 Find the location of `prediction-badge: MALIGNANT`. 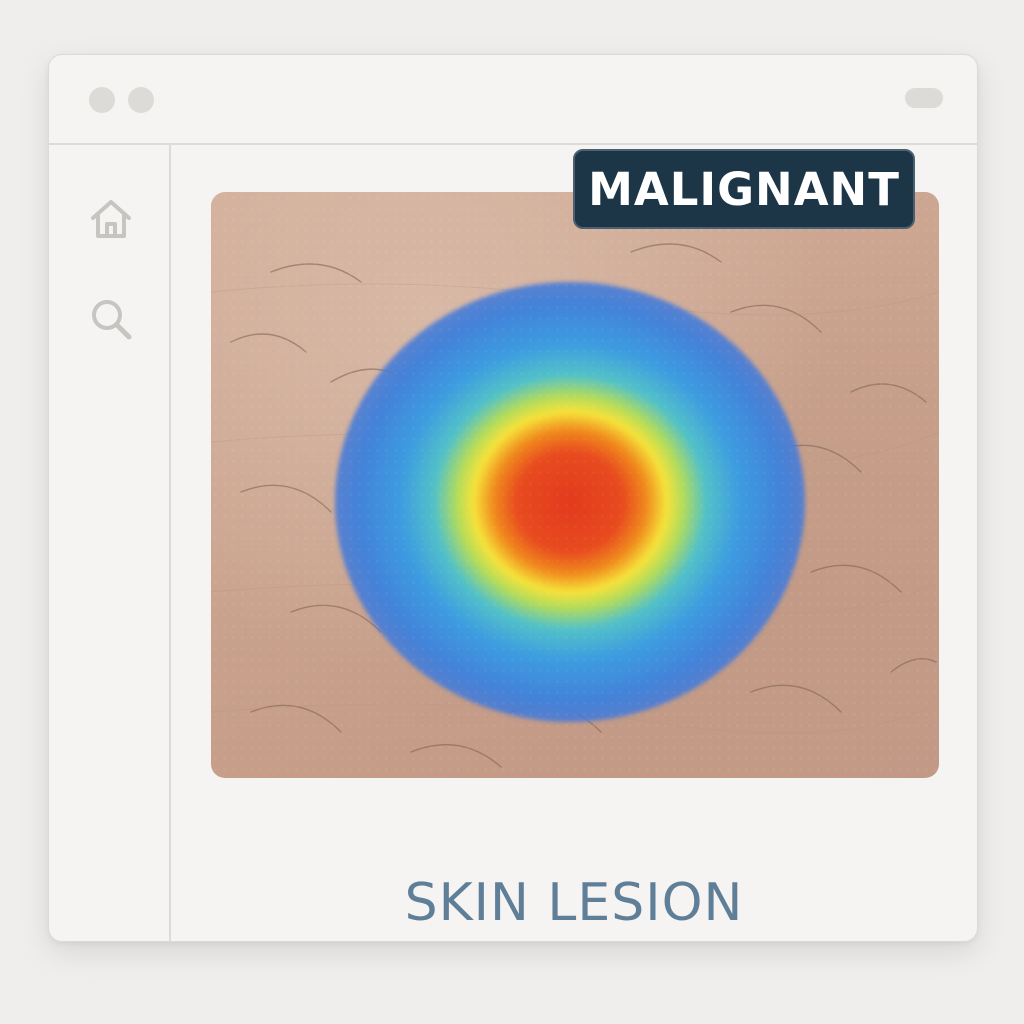

prediction-badge: MALIGNANT is located at coordinates (744, 189).